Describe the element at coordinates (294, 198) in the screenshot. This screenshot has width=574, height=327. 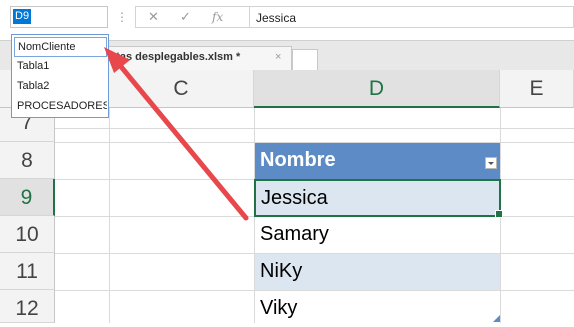
I see `cell-value: Jessica` at that location.